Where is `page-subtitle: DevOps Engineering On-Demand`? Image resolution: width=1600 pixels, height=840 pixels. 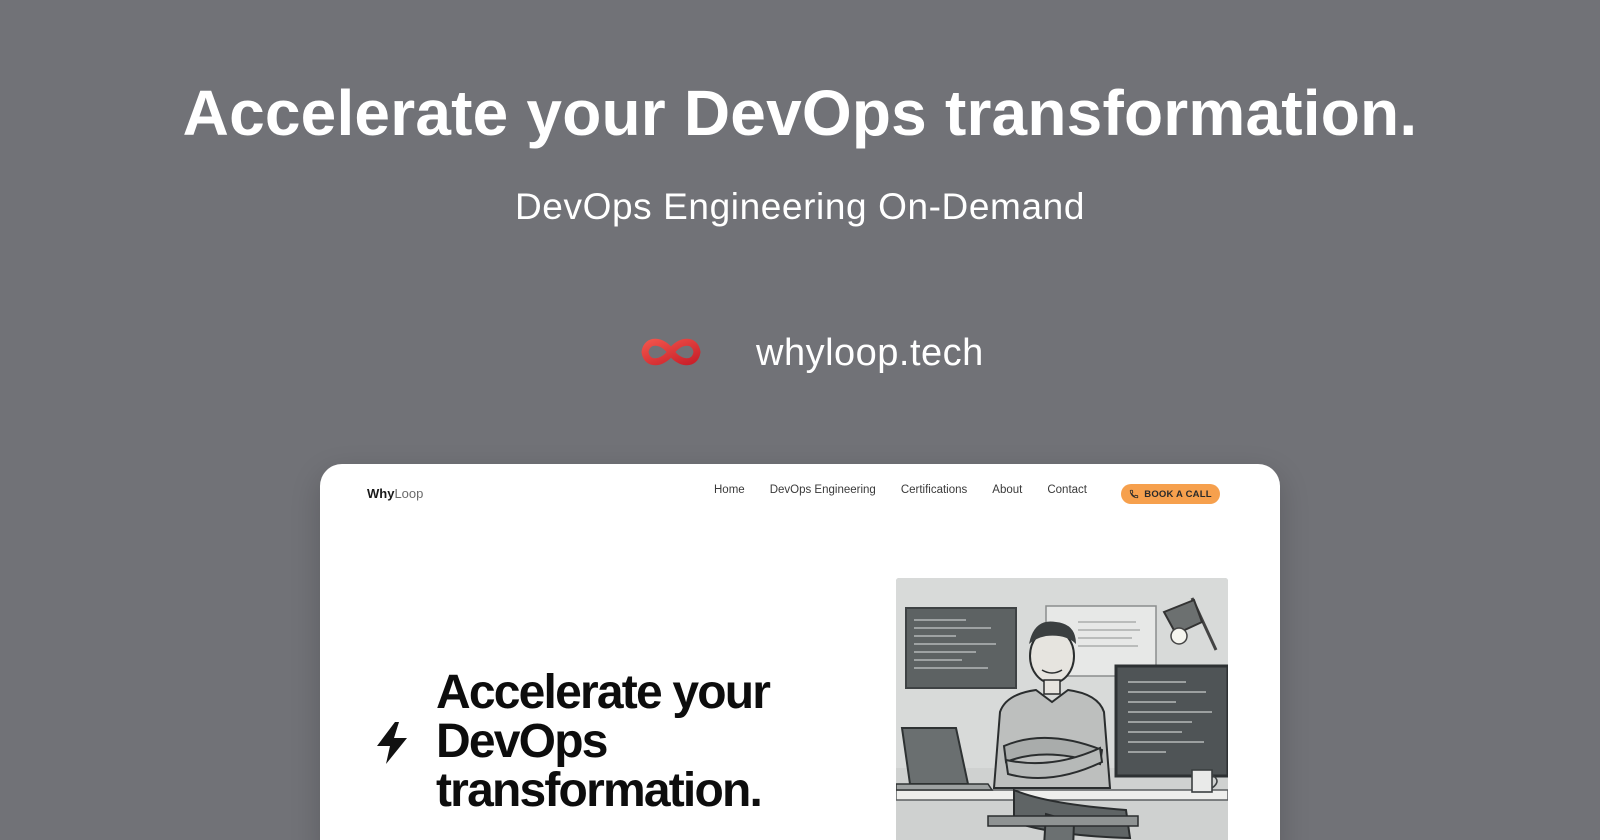 page-subtitle: DevOps Engineering On-Demand is located at coordinates (800, 206).